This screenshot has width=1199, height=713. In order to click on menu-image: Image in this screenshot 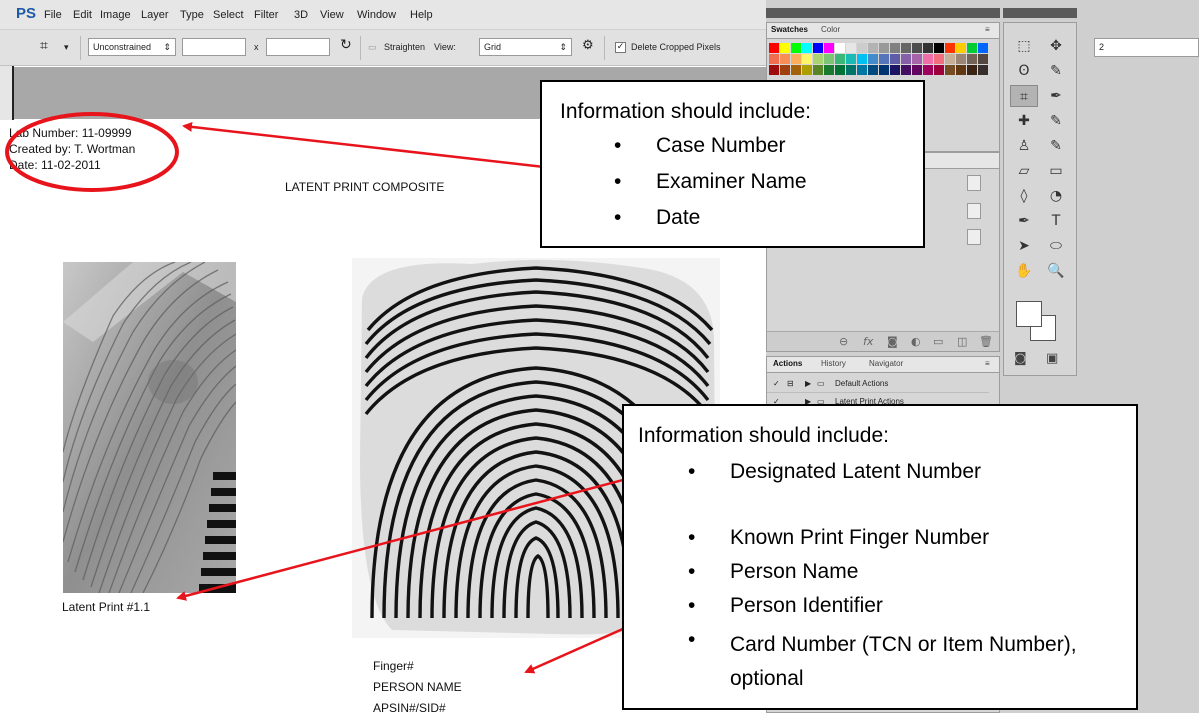, I will do `click(115, 15)`.